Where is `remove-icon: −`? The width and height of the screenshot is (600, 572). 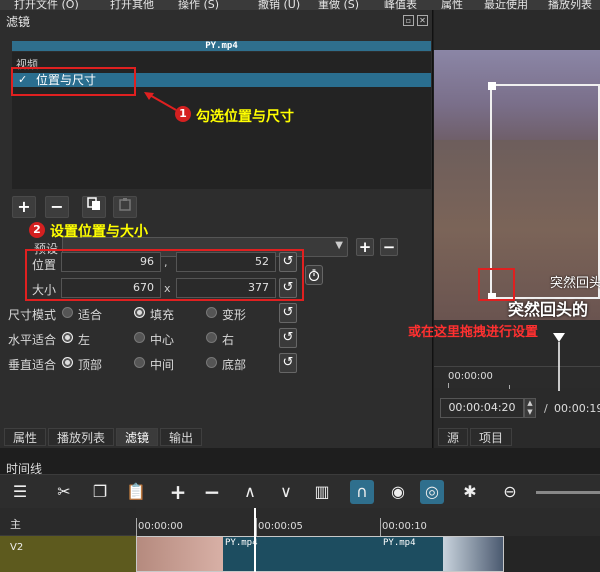 remove-icon: − is located at coordinates (212, 492).